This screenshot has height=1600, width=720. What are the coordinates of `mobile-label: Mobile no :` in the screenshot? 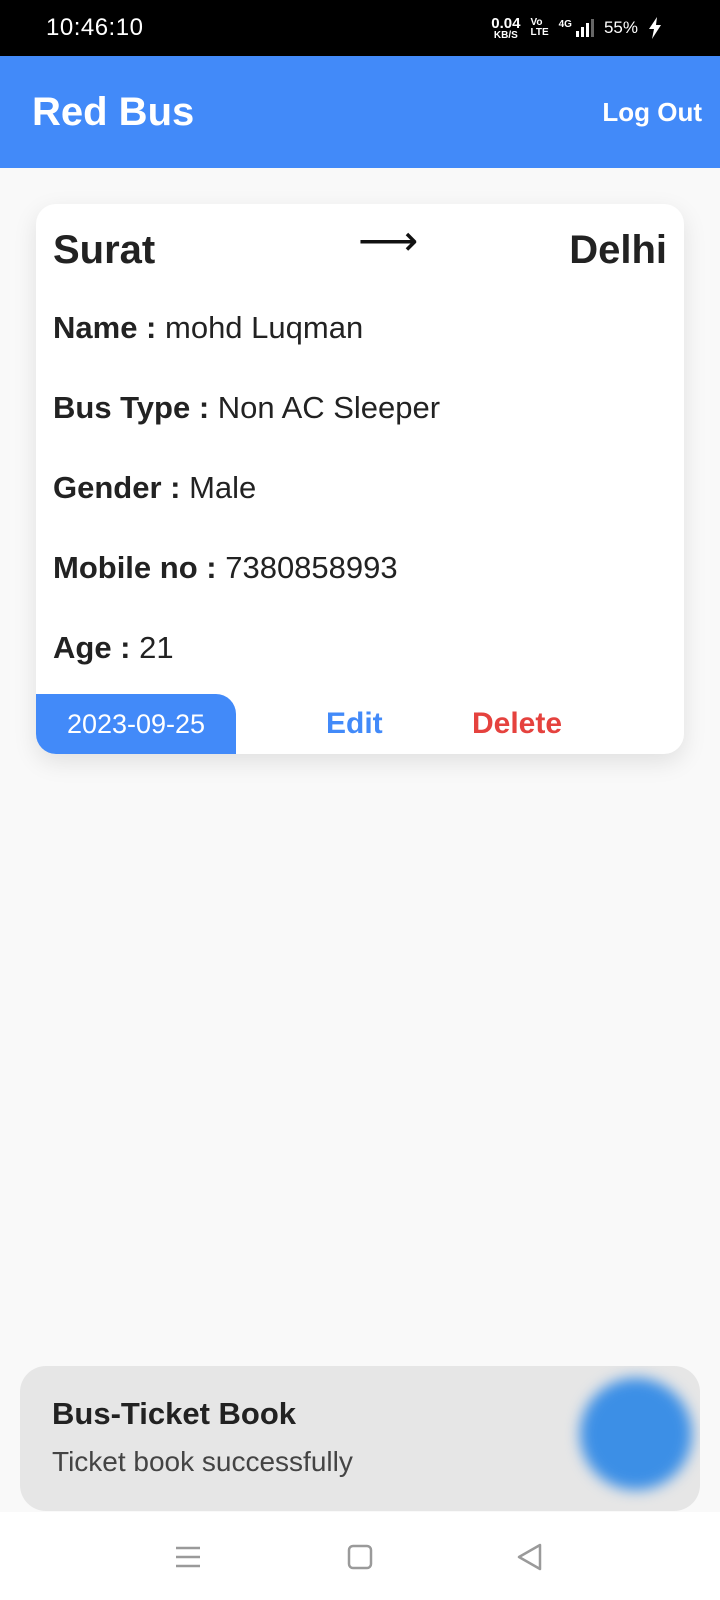 It's located at (135, 567).